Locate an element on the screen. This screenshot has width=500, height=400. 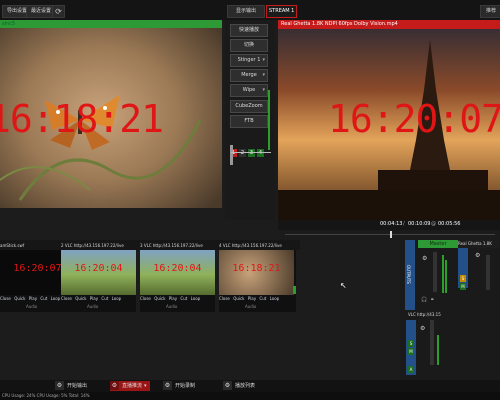
overlay-4-button: 4 is located at coordinates (260, 153).